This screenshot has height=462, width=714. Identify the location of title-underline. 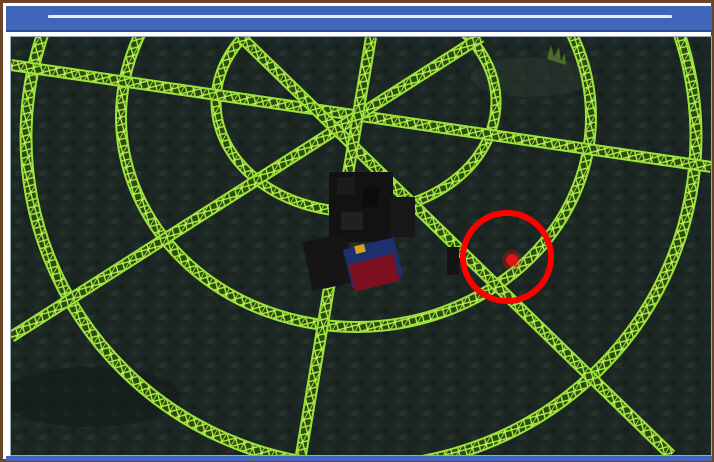
(360, 16).